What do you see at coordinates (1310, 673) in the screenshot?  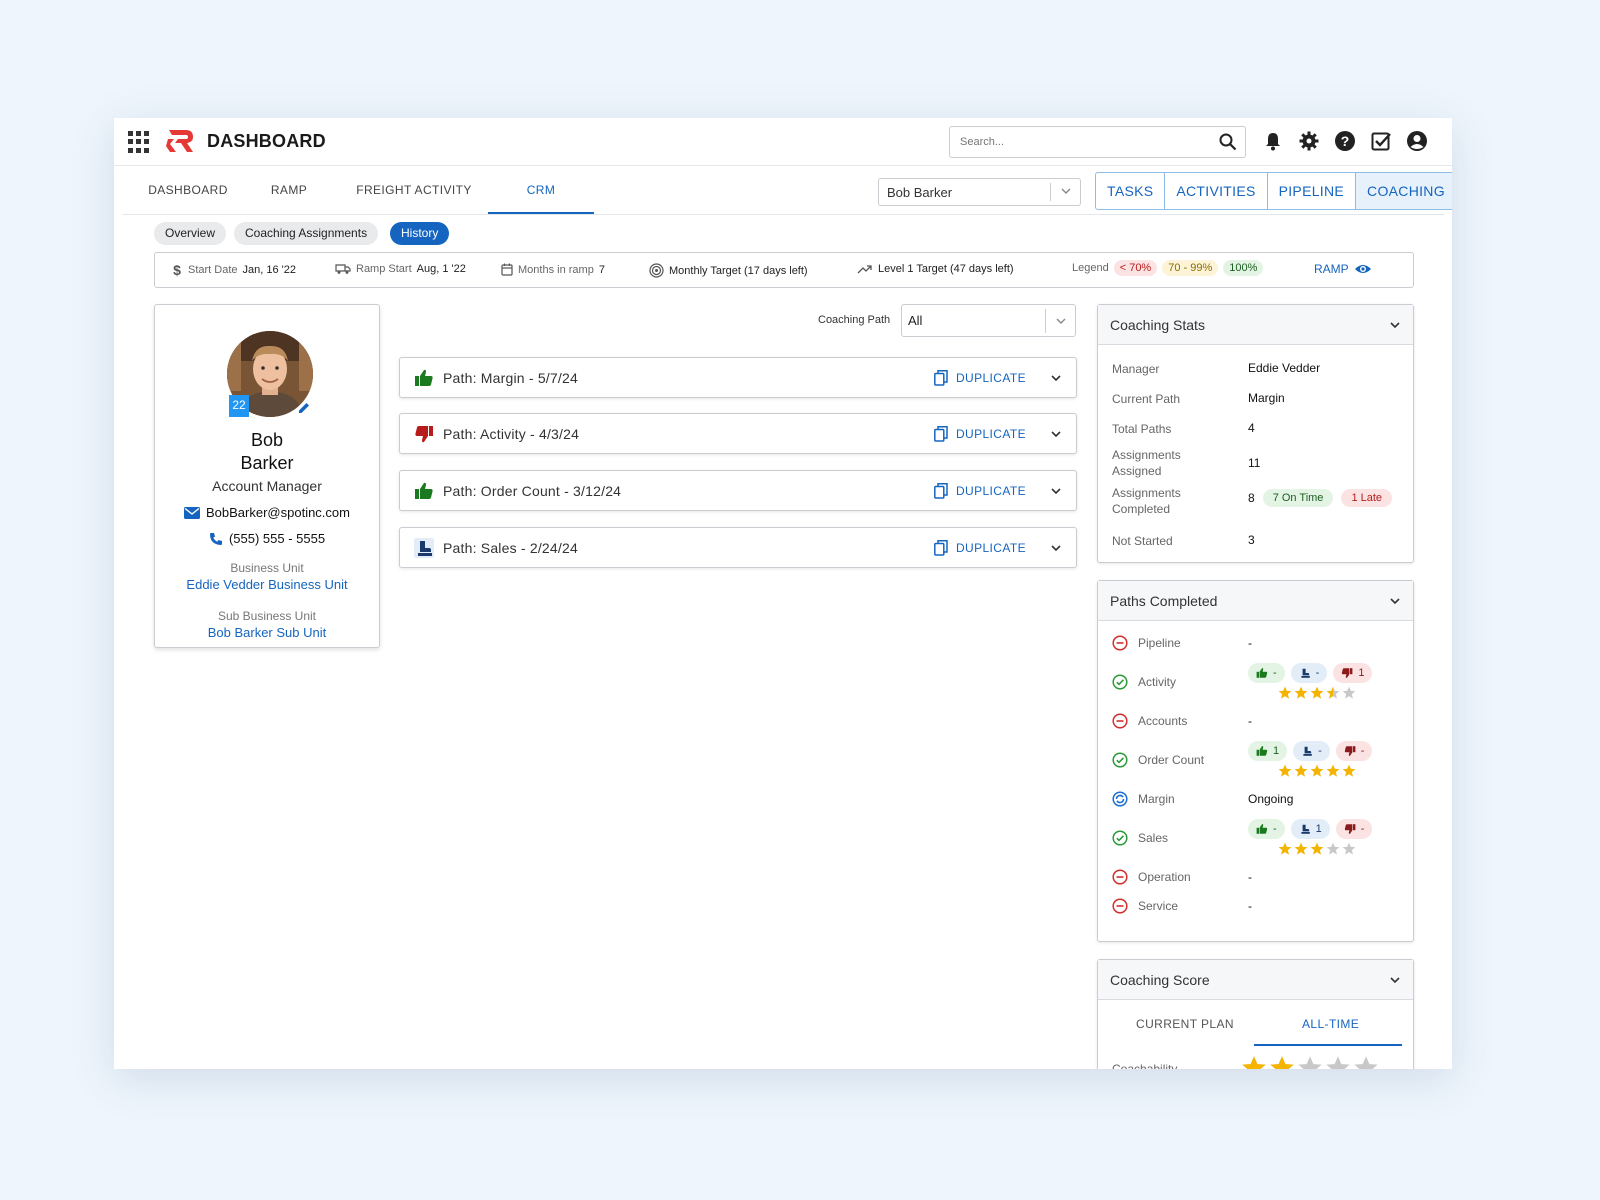 I see `vote-counts: --1` at bounding box center [1310, 673].